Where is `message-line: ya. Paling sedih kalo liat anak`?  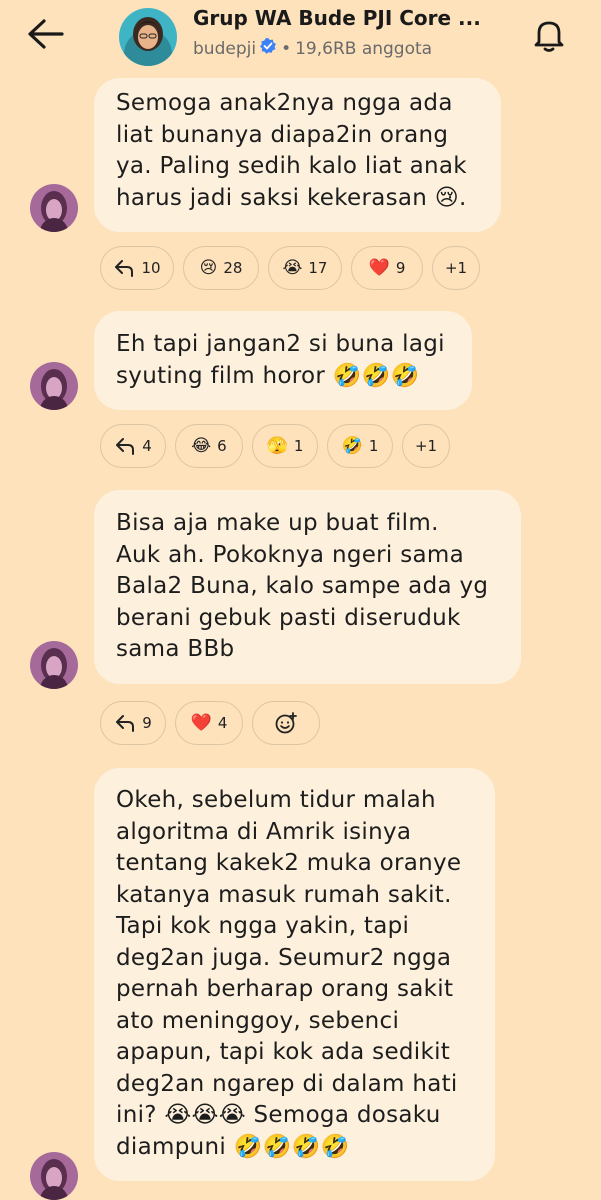
message-line: ya. Paling sedih kalo liat anak is located at coordinates (291, 166).